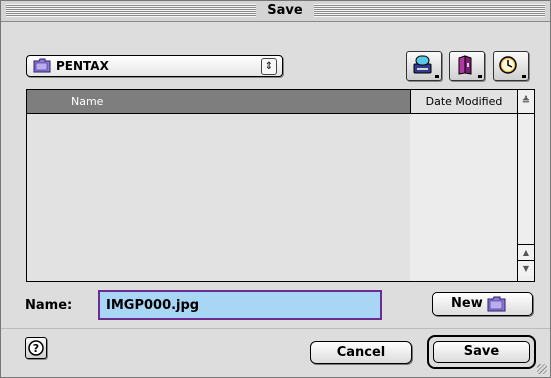  I want to click on volume-button, so click(424, 66).